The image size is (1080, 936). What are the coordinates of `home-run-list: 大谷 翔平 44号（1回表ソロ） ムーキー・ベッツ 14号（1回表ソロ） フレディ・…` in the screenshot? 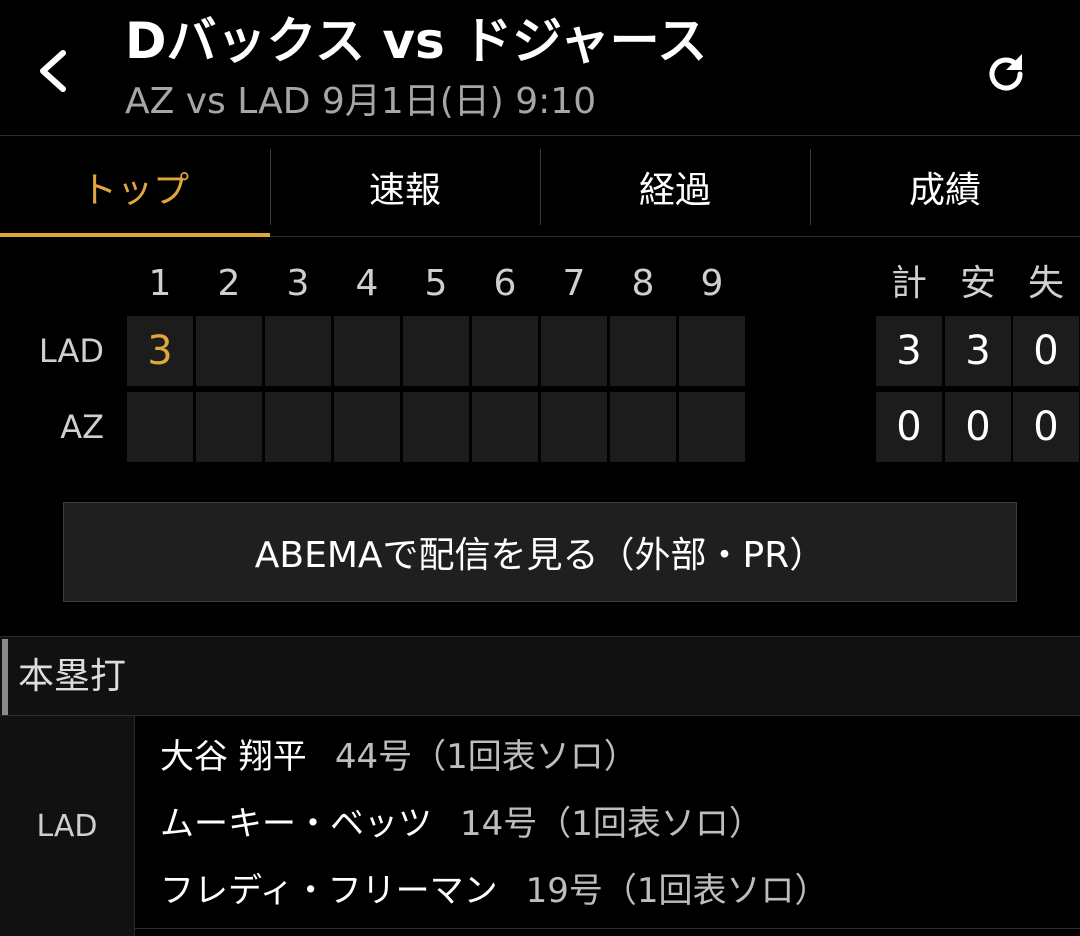 It's located at (494, 824).